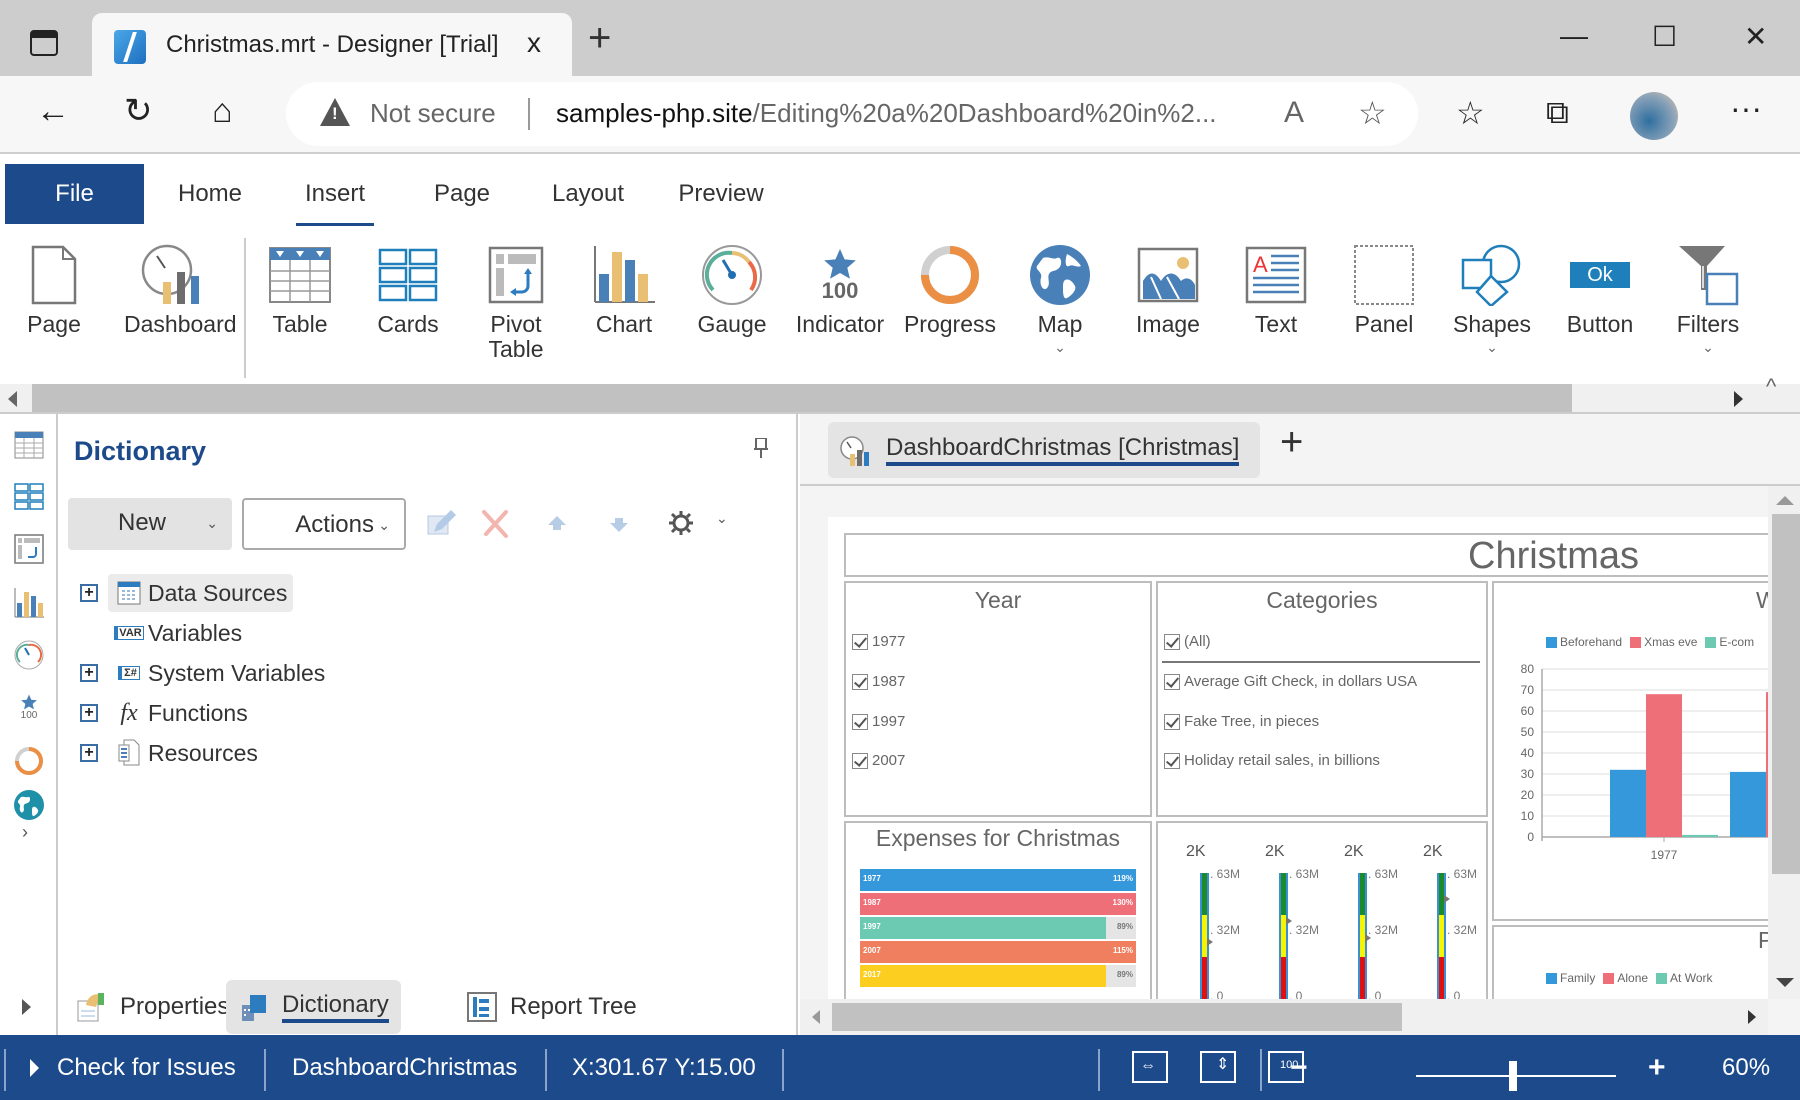  I want to click on pivot-table-icon, so click(29, 549).